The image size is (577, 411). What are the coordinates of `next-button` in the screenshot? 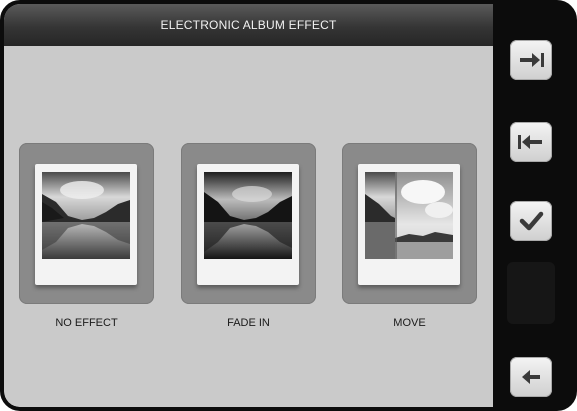 It's located at (531, 60).